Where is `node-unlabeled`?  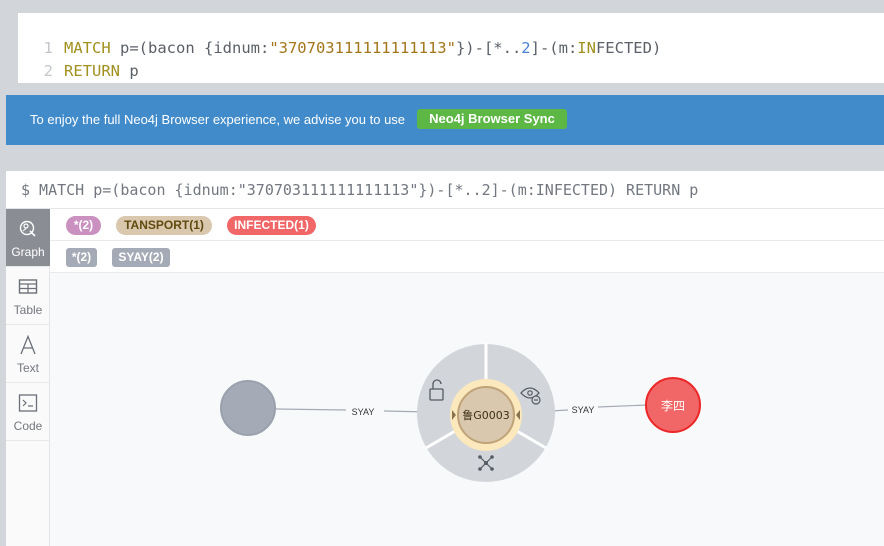
node-unlabeled is located at coordinates (248, 408).